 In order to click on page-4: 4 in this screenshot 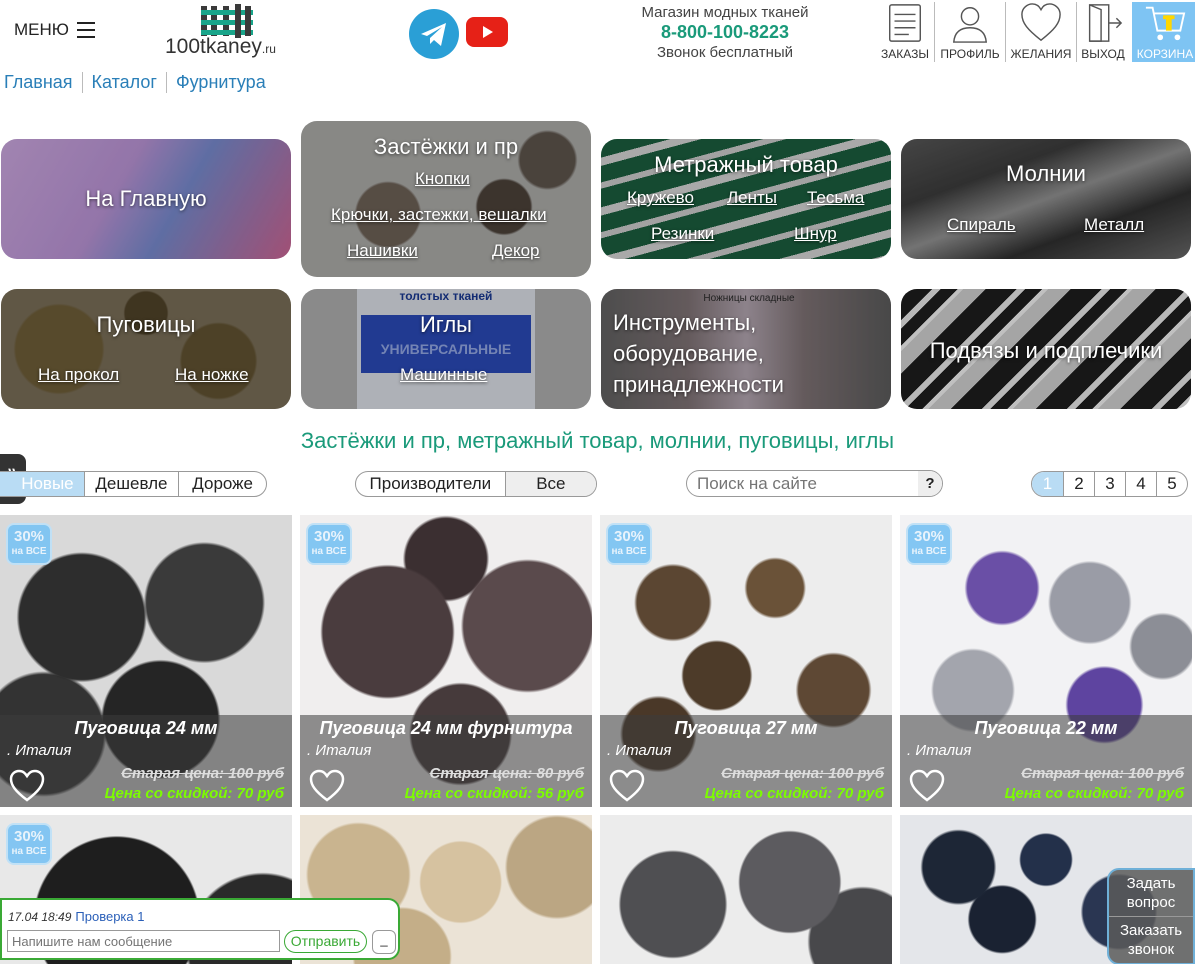, I will do `click(1140, 484)`.